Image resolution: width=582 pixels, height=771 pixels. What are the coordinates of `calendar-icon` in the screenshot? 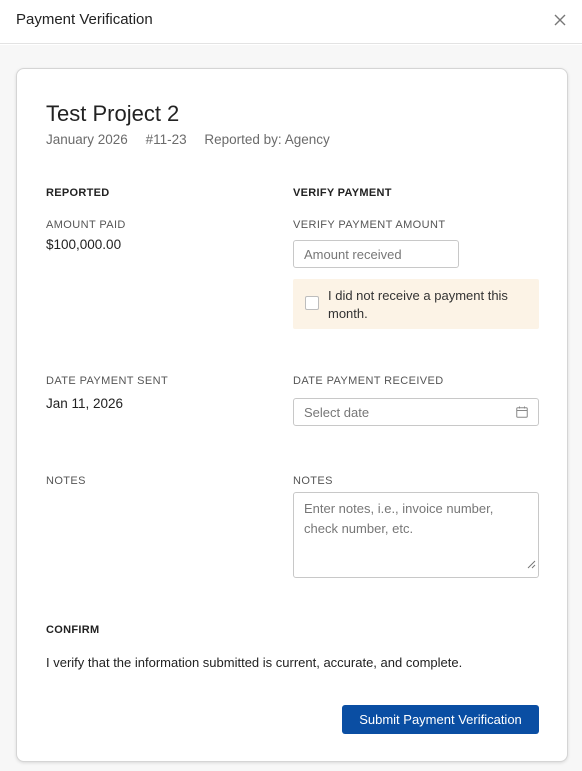 It's located at (522, 413).